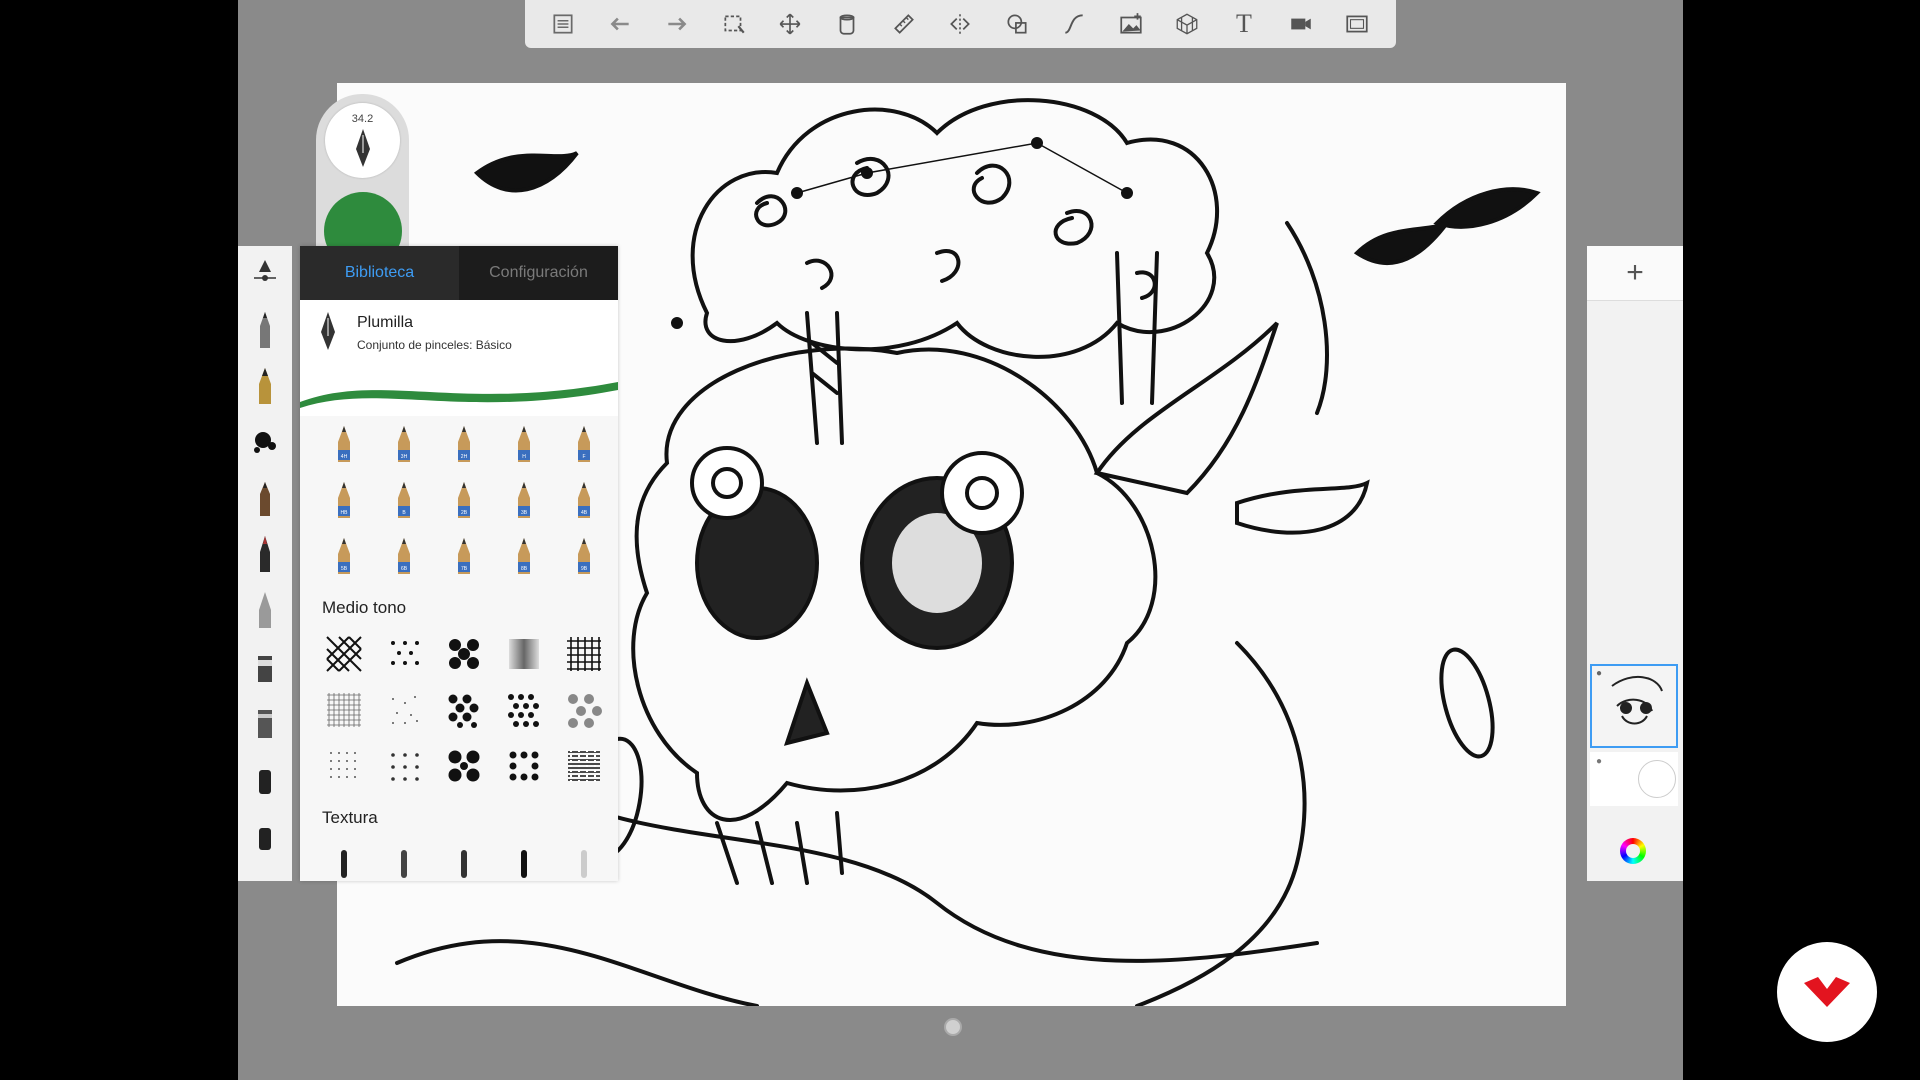 This screenshot has width=1920, height=1080. I want to click on pencil-icon: 2H, so click(464, 444).